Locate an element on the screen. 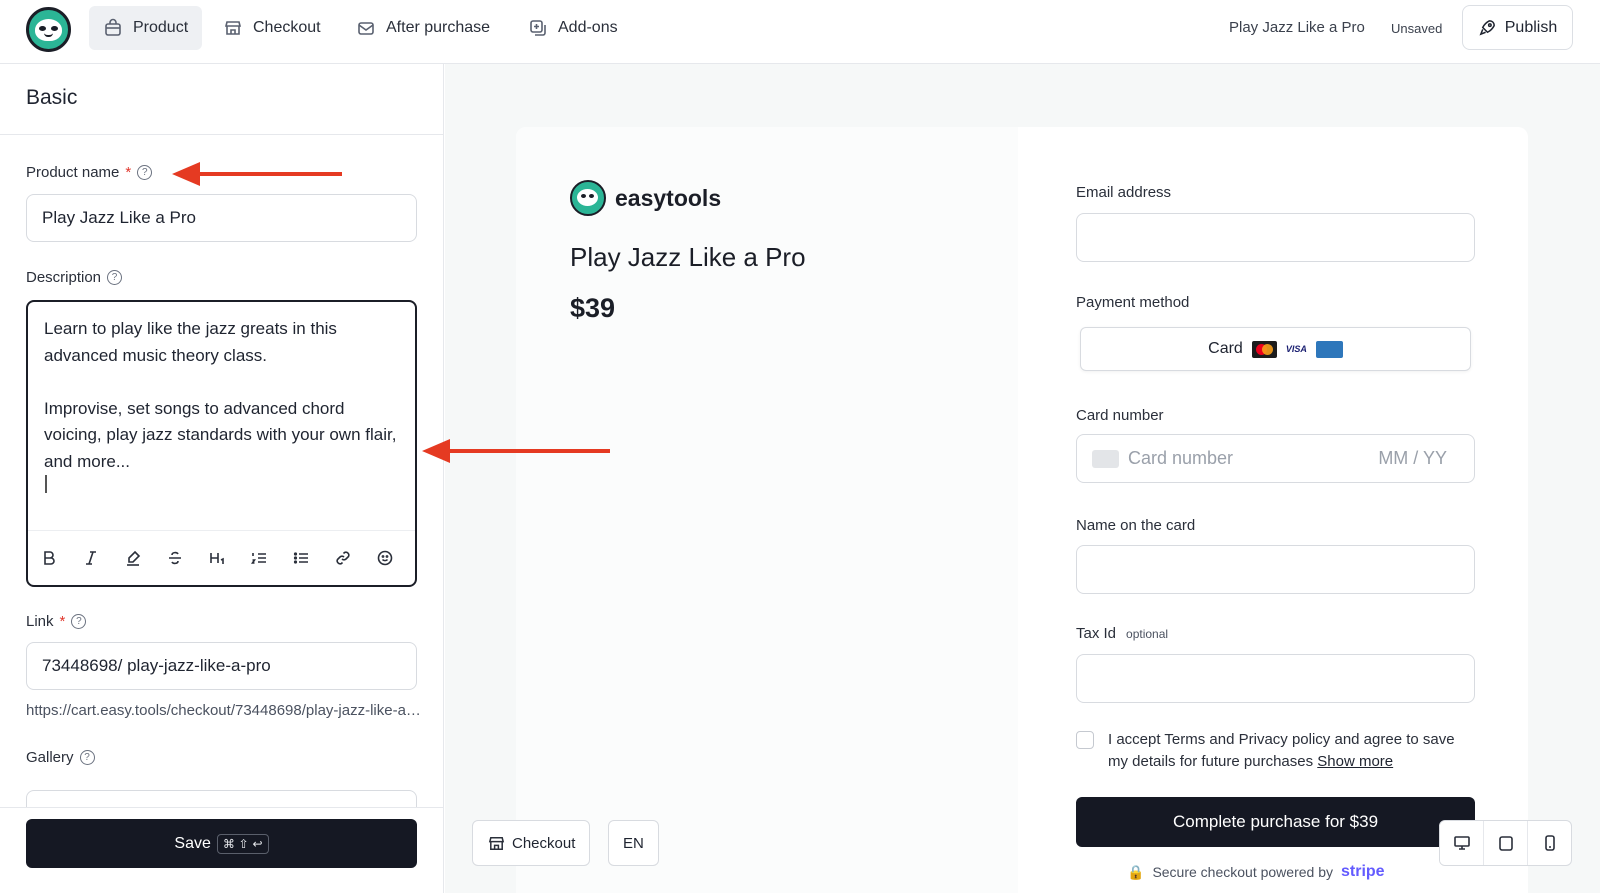 This screenshot has height=893, width=1600. tab-add-ons: Add-ons is located at coordinates (573, 28).